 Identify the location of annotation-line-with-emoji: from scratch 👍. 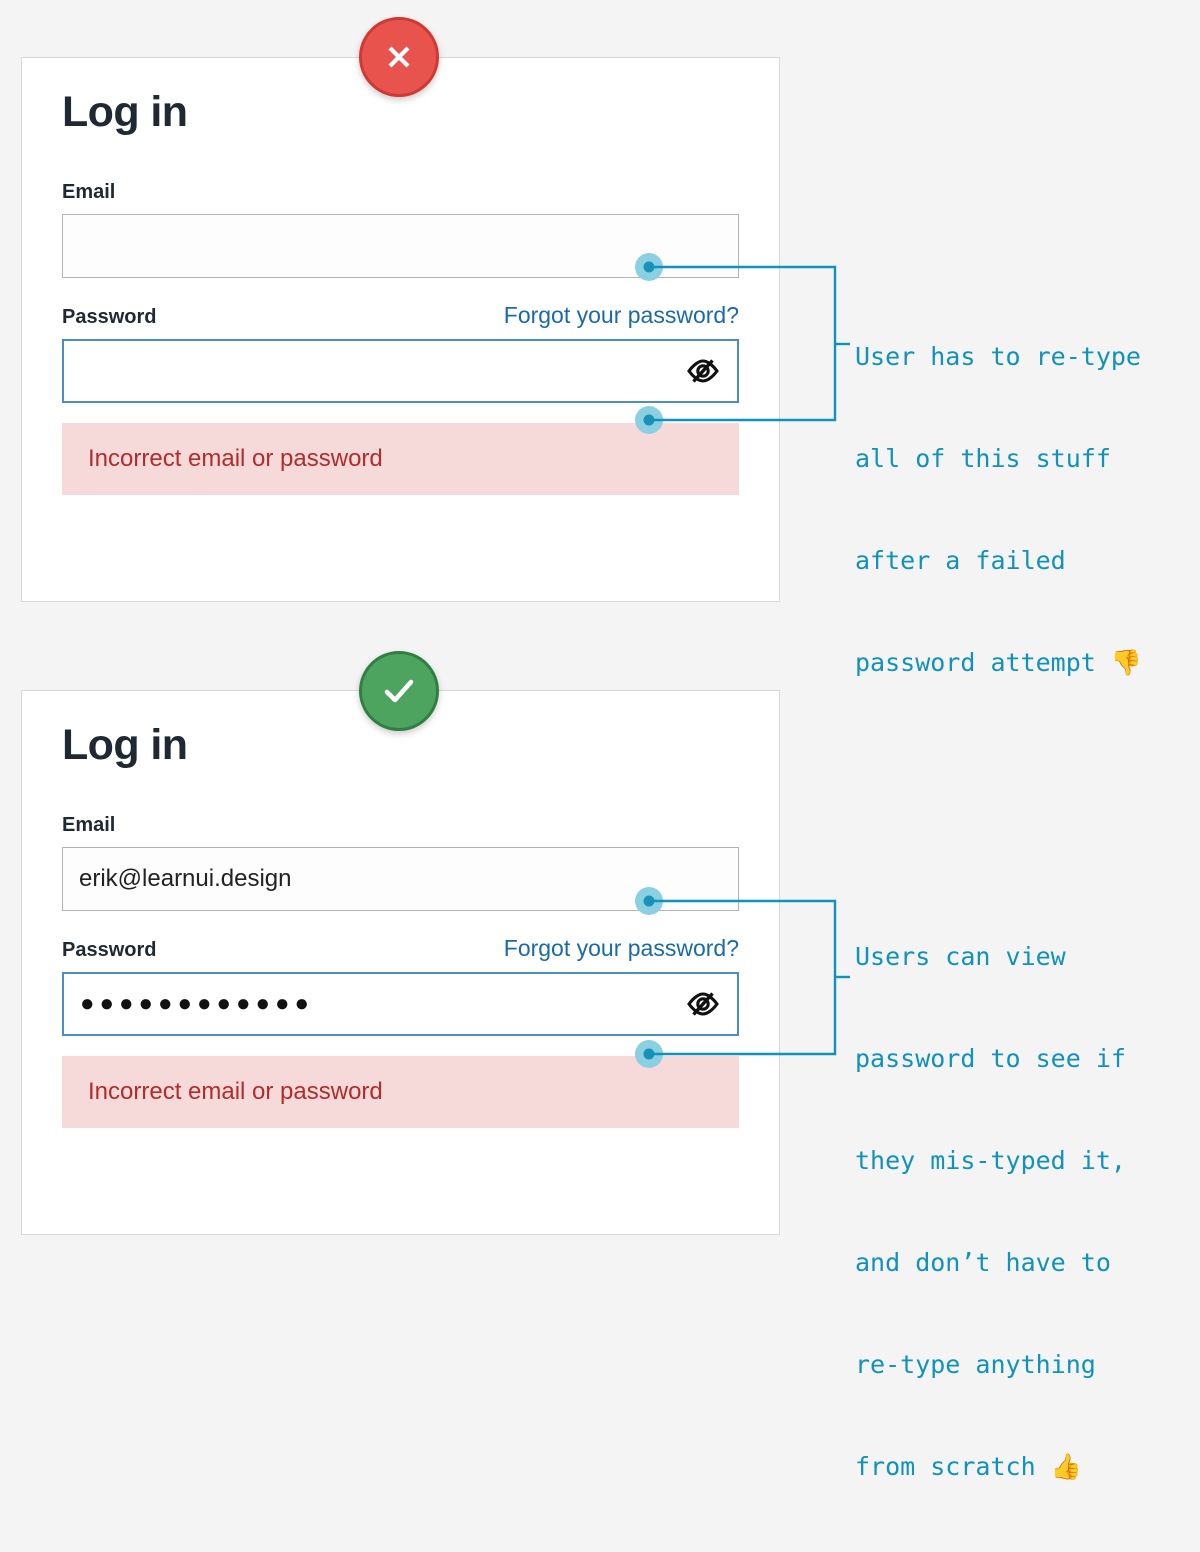
(990, 1467).